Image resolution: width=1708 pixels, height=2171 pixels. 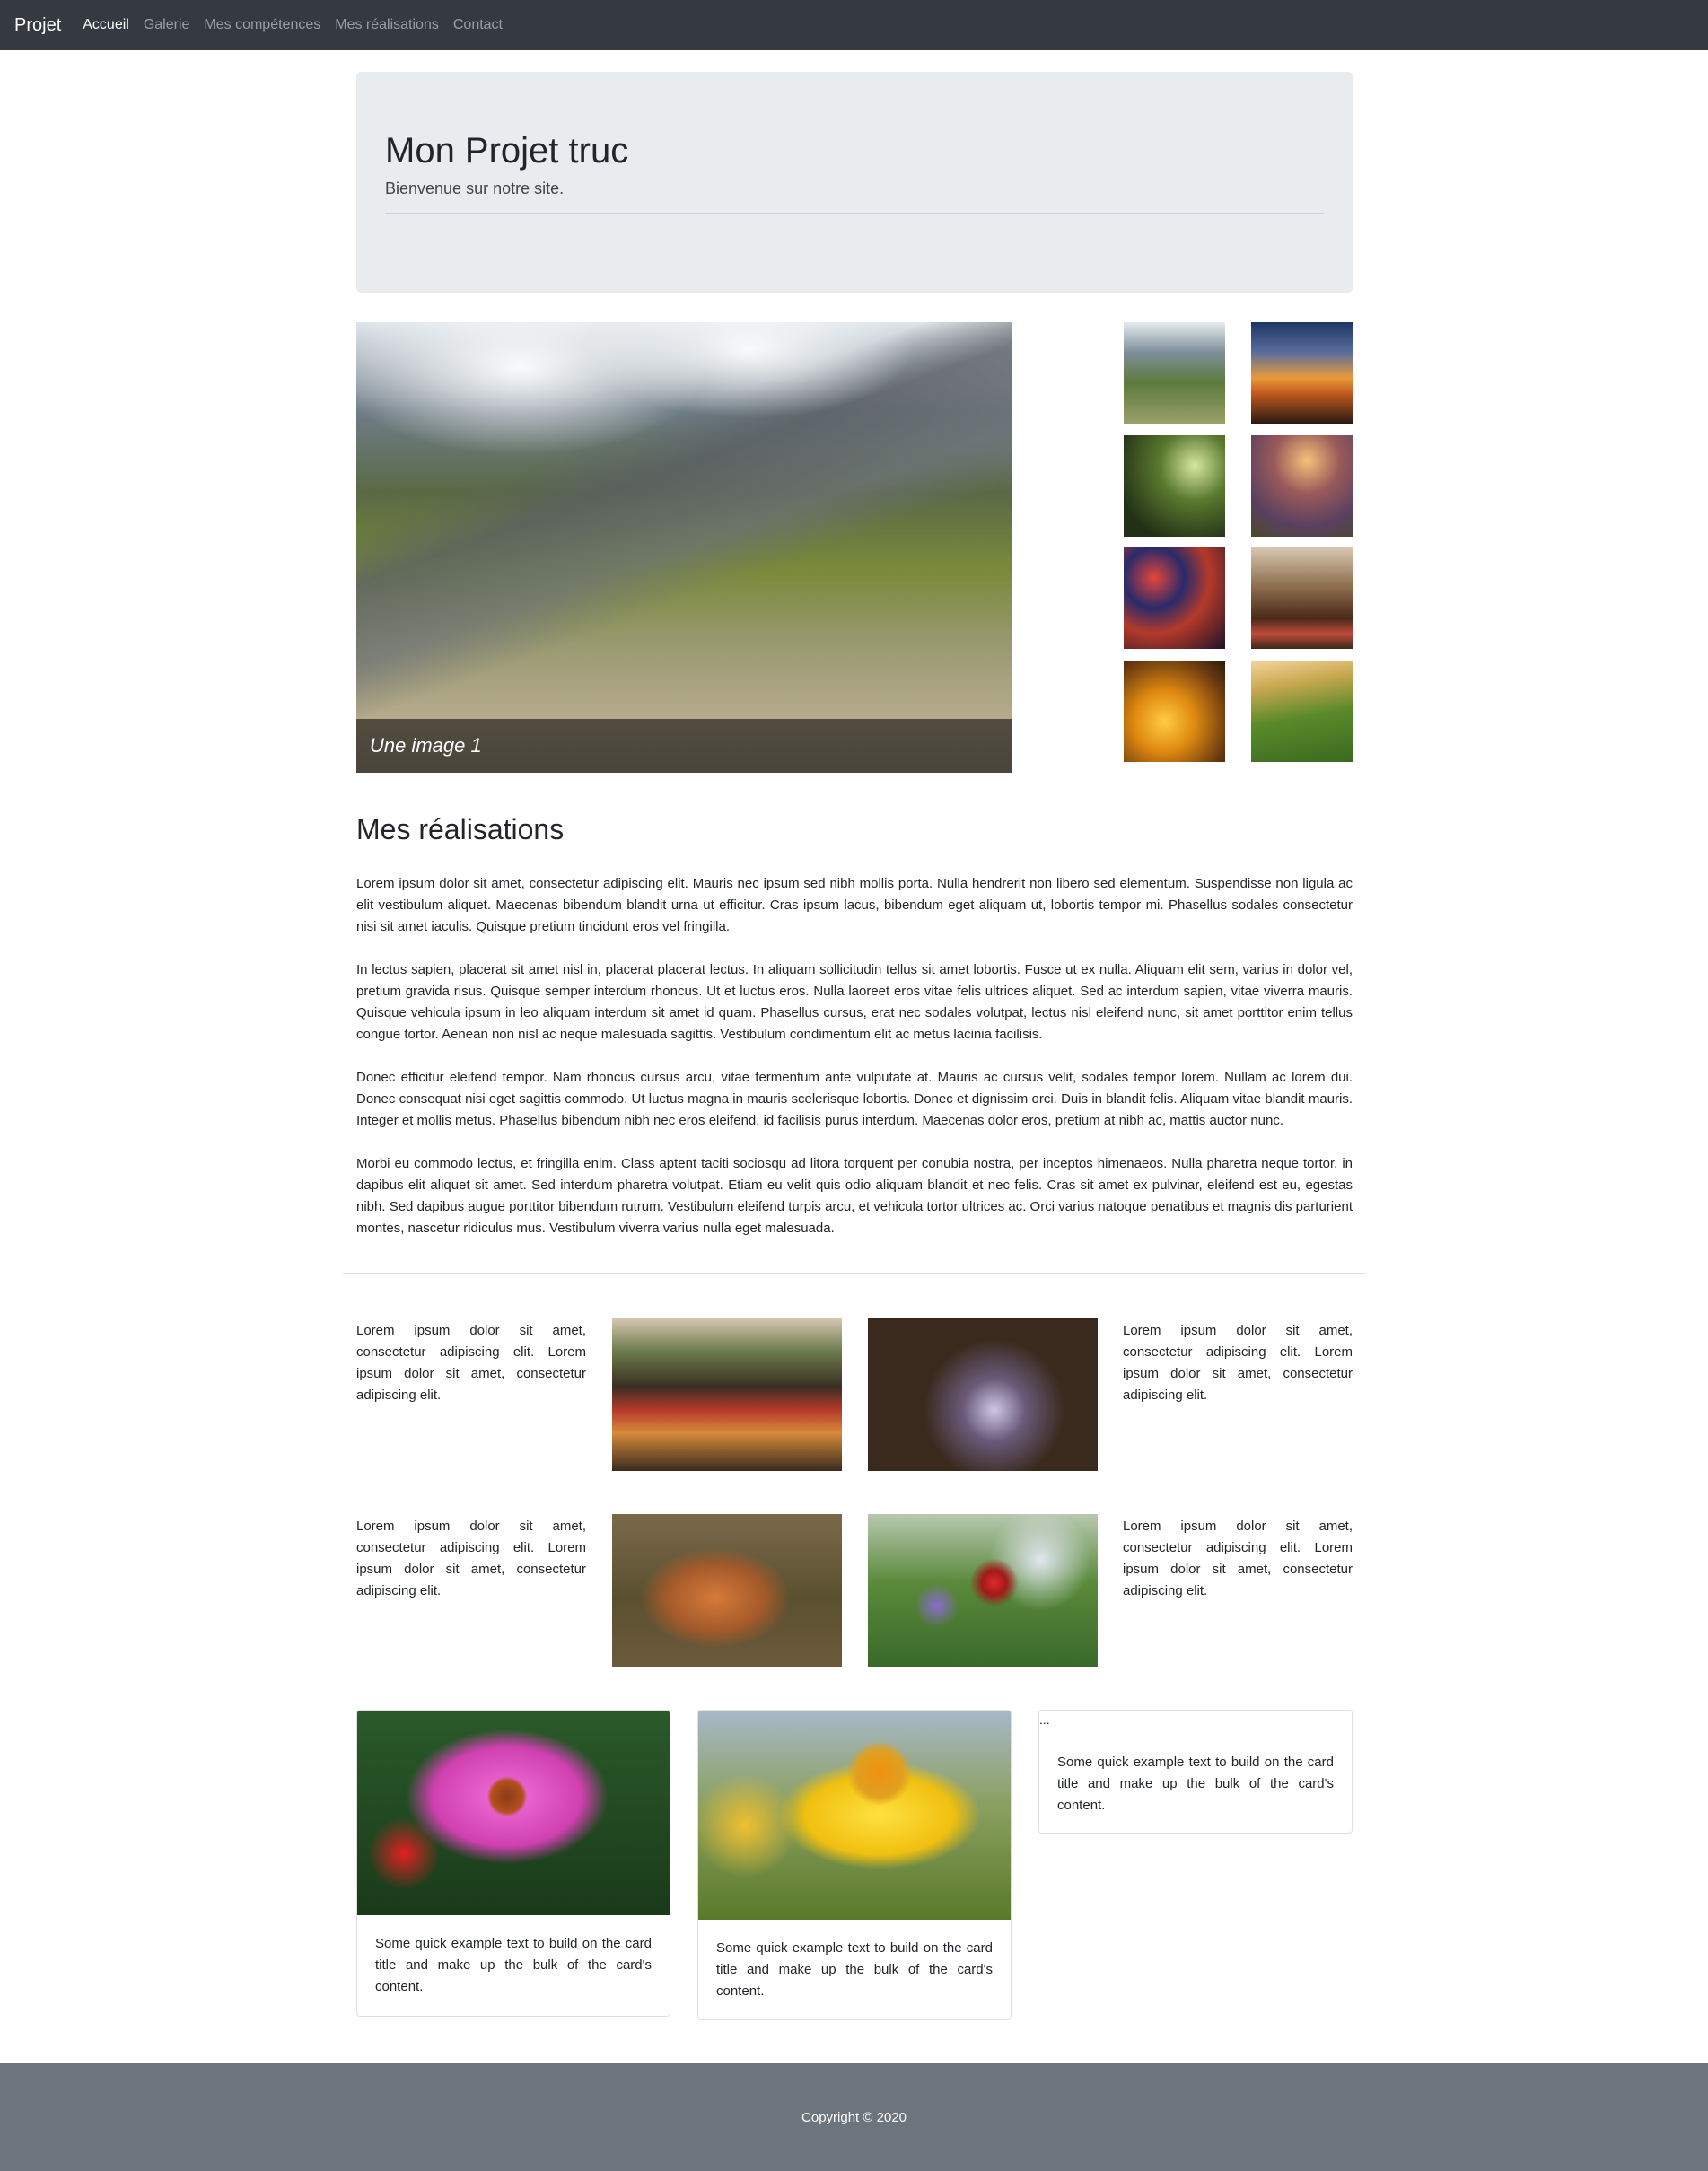 What do you see at coordinates (1302, 486) in the screenshot?
I see `thumbnail-field-sunlight` at bounding box center [1302, 486].